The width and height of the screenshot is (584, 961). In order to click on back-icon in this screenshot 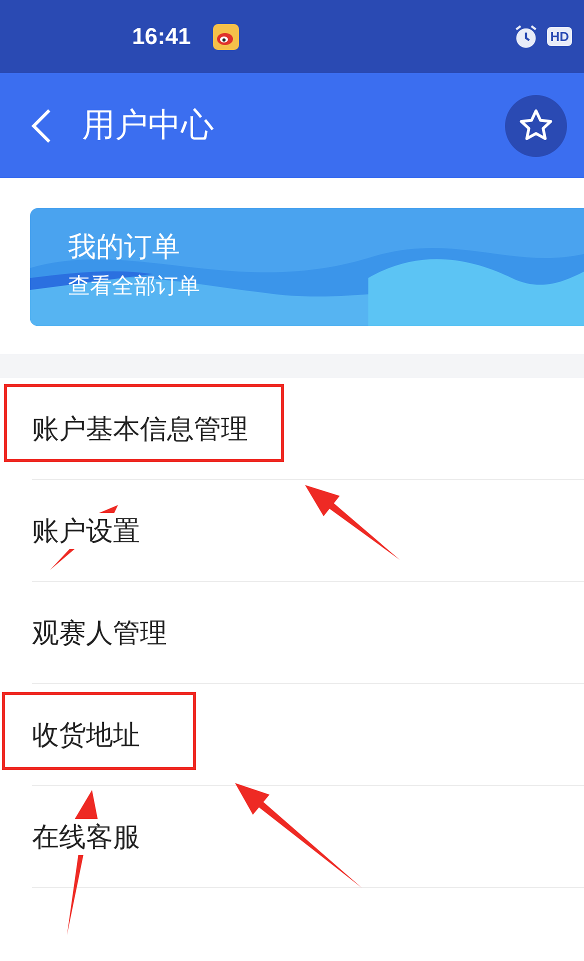, I will do `click(41, 126)`.